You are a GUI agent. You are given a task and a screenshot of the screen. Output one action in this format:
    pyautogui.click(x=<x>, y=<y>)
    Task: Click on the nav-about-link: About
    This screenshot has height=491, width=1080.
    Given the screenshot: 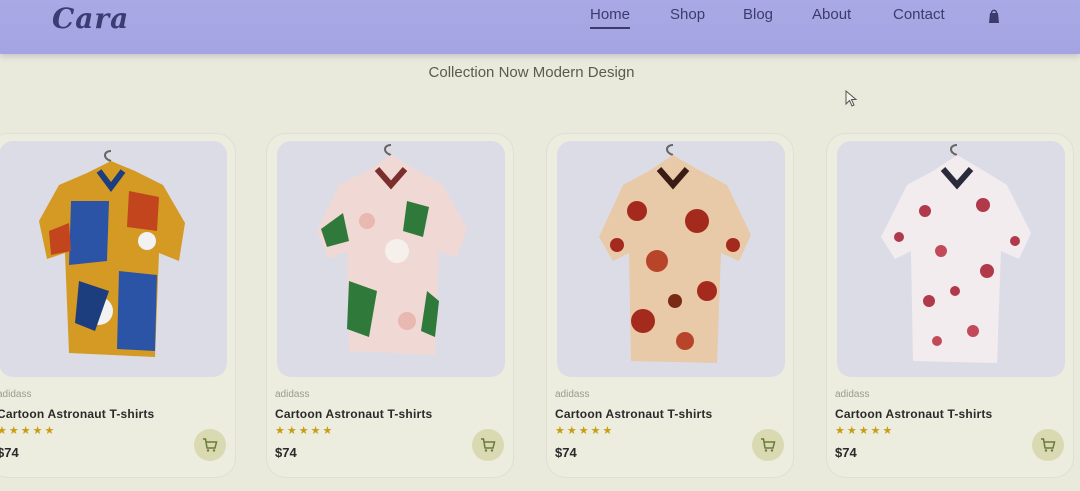 What is the action you would take?
    pyautogui.click(x=831, y=14)
    